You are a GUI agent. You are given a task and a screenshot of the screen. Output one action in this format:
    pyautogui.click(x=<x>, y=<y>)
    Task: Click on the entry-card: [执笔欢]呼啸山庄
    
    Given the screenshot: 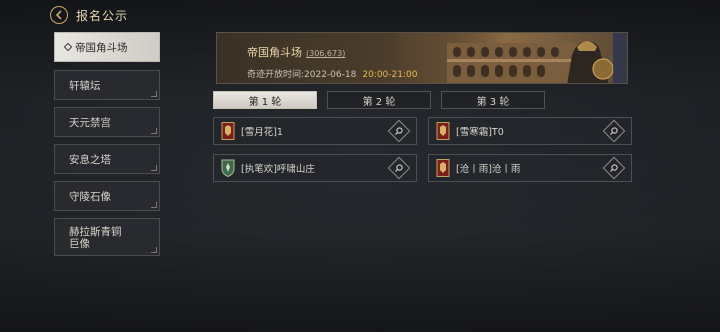 What is the action you would take?
    pyautogui.click(x=315, y=168)
    